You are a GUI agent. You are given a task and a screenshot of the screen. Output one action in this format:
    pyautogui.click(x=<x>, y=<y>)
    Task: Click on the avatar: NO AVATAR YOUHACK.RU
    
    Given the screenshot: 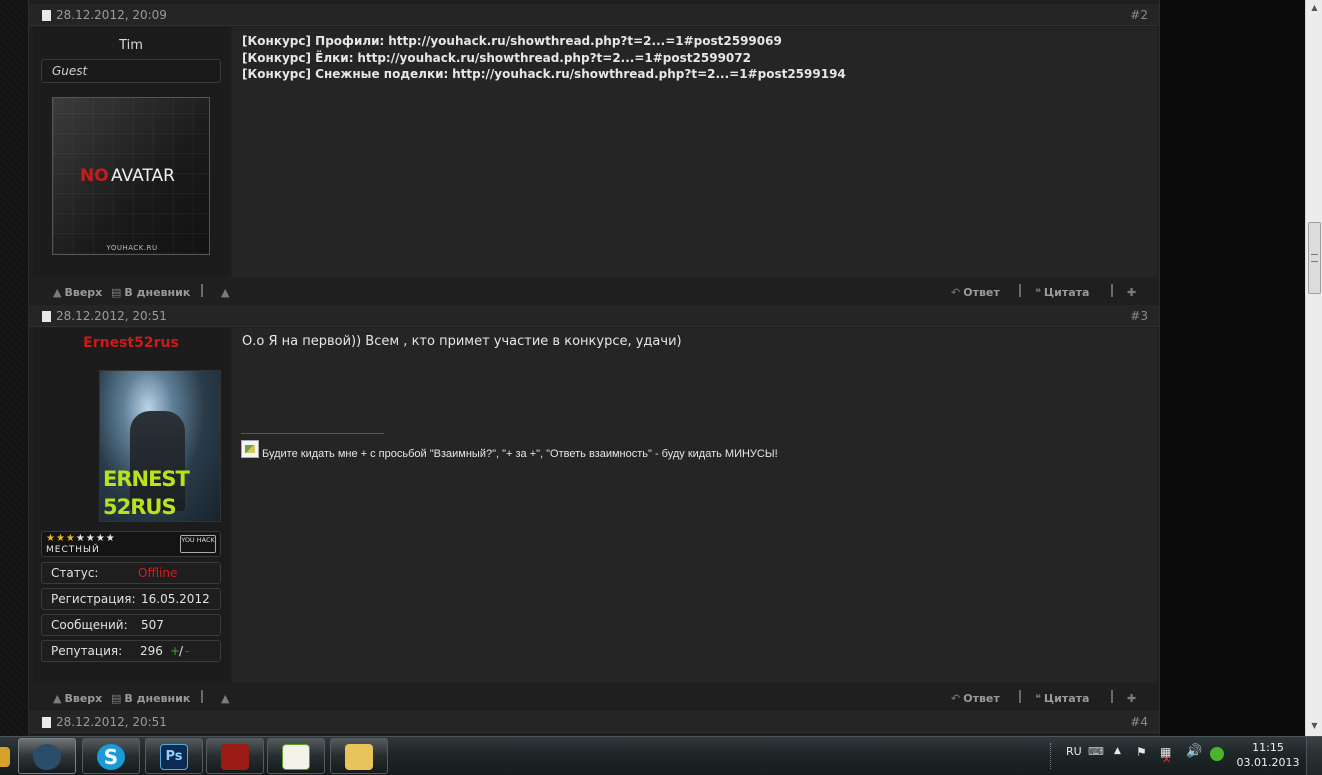 What is the action you would take?
    pyautogui.click(x=131, y=176)
    